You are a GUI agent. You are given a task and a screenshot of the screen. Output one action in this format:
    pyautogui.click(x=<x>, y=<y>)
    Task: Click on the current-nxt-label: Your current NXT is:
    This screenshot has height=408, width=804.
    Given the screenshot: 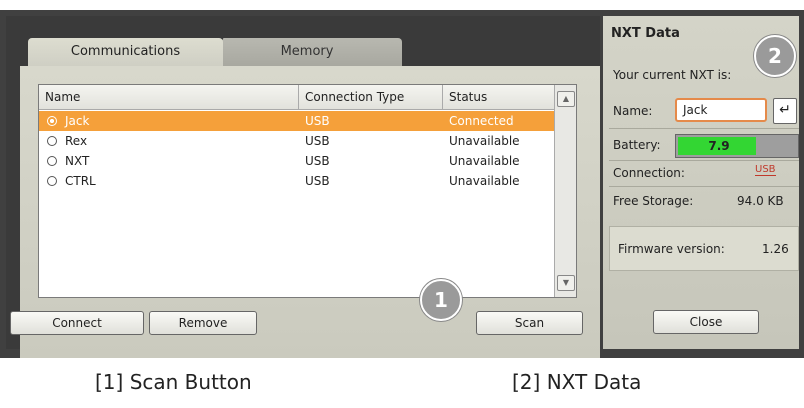 What is the action you would take?
    pyautogui.click(x=672, y=75)
    